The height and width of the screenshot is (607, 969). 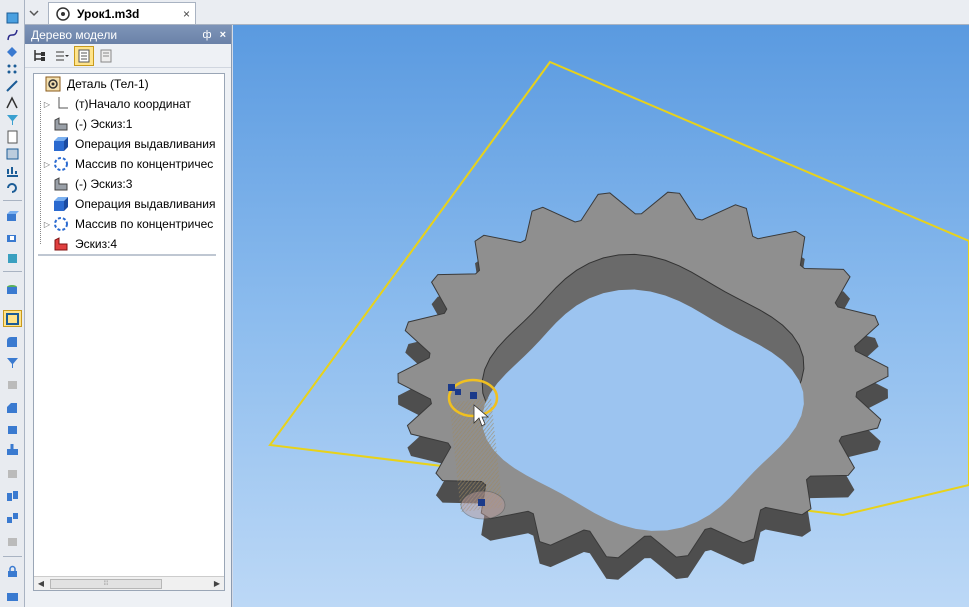 I want to click on pattern-tool-icon, so click(x=12, y=517).